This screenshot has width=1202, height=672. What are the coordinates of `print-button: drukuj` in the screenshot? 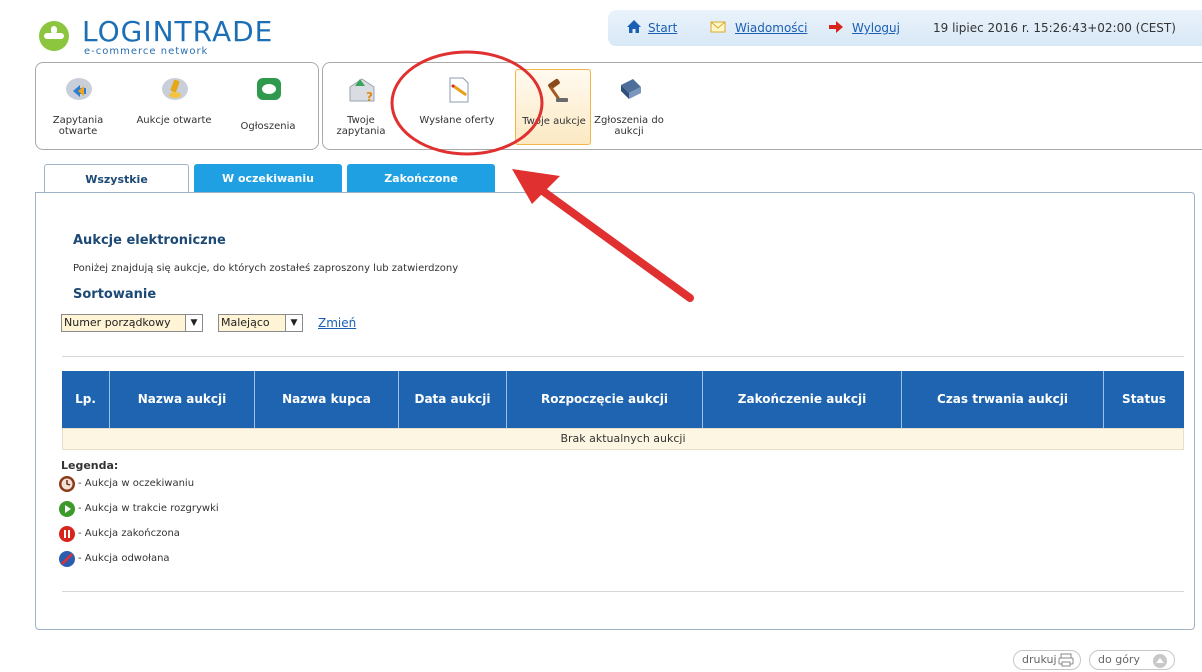 It's located at (1047, 660).